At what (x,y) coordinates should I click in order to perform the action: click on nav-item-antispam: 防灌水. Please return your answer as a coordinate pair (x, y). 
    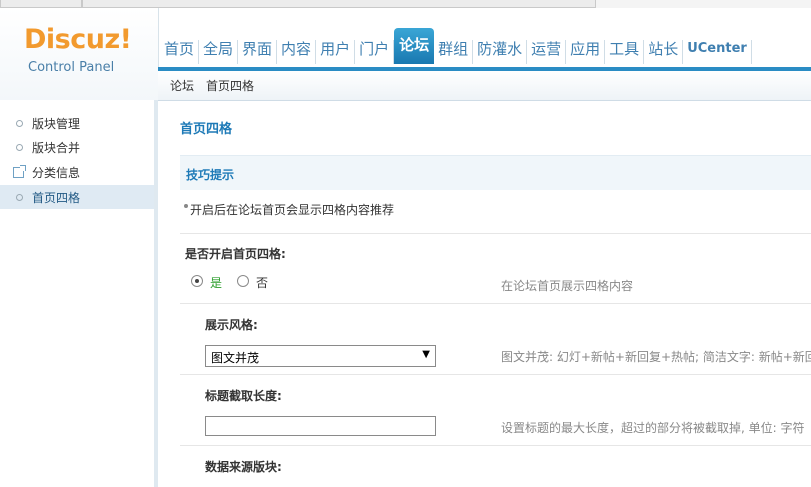
    Looking at the image, I should click on (500, 52).